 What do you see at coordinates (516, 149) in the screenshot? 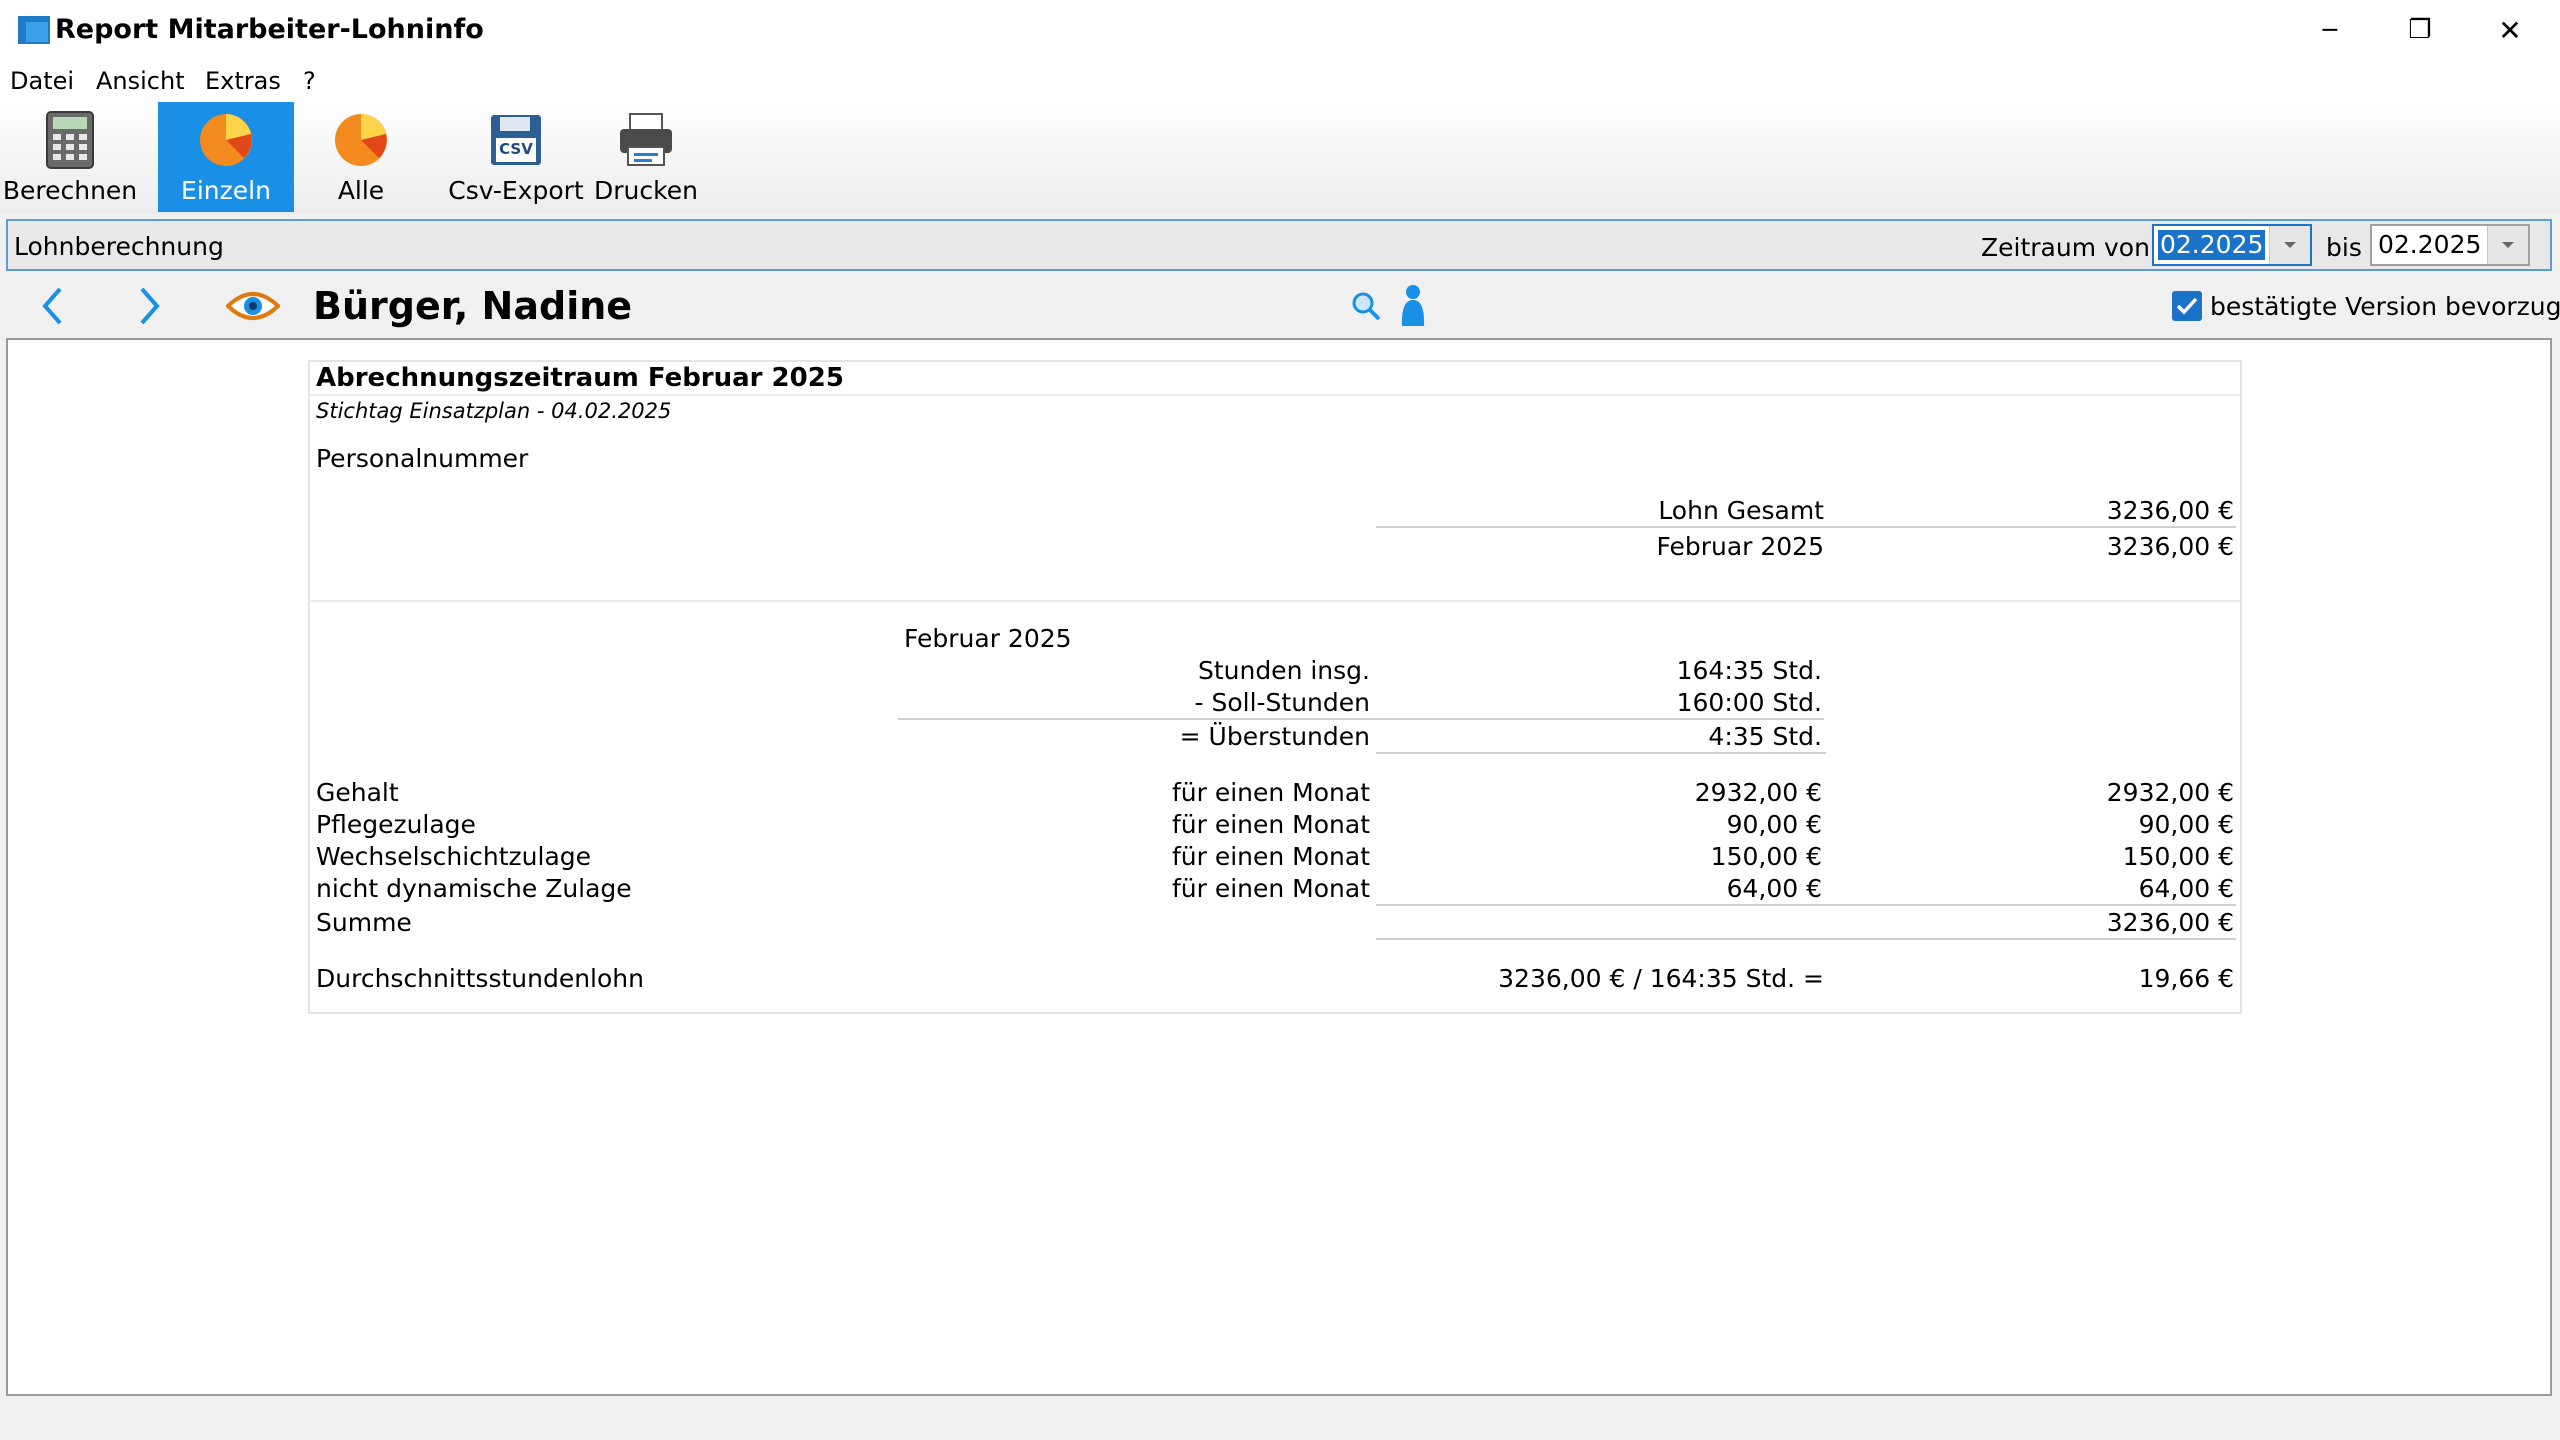
I see `csv-icon-text: CSV` at bounding box center [516, 149].